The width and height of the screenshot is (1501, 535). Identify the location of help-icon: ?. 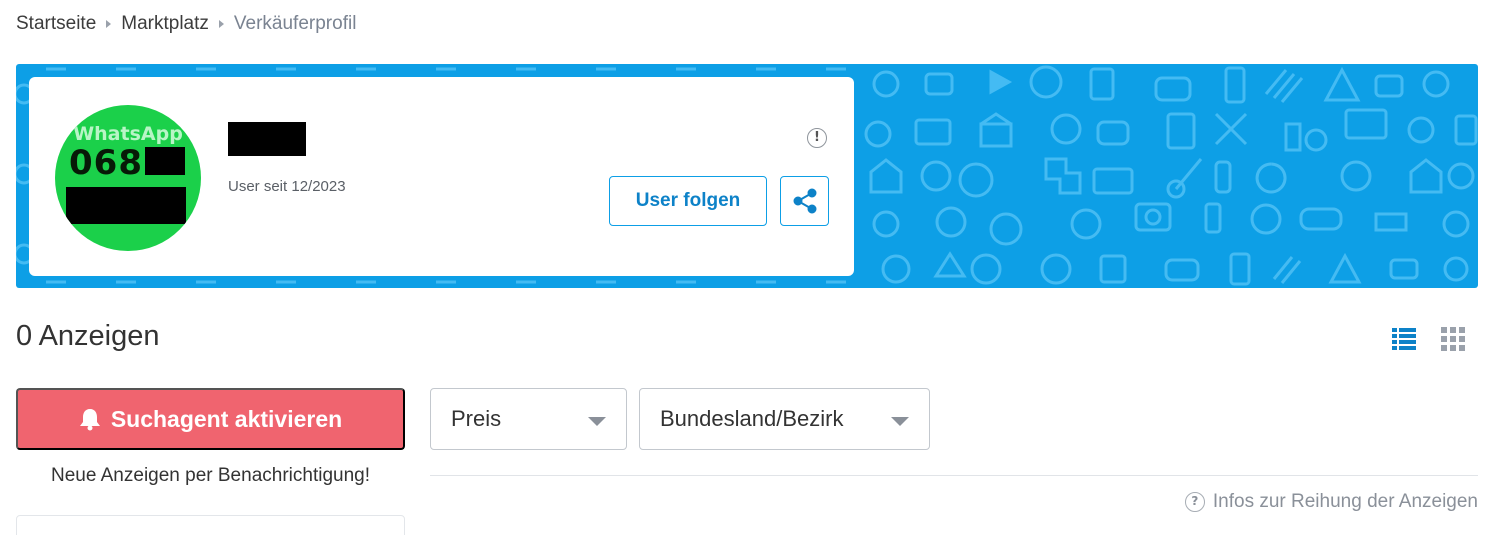
(1194, 502).